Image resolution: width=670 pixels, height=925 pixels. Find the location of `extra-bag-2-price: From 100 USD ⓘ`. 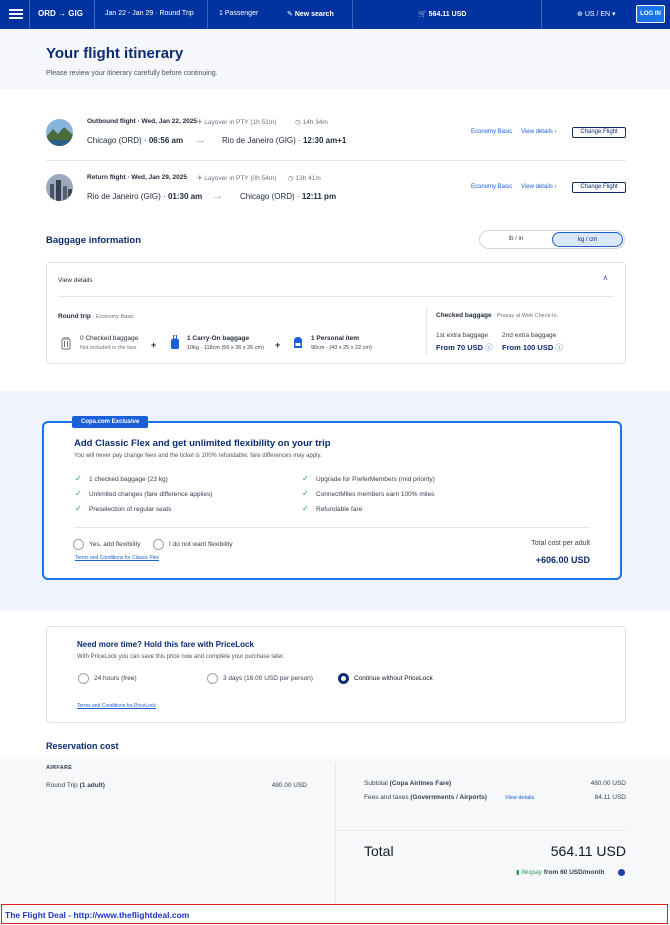

extra-bag-2-price: From 100 USD ⓘ is located at coordinates (532, 347).